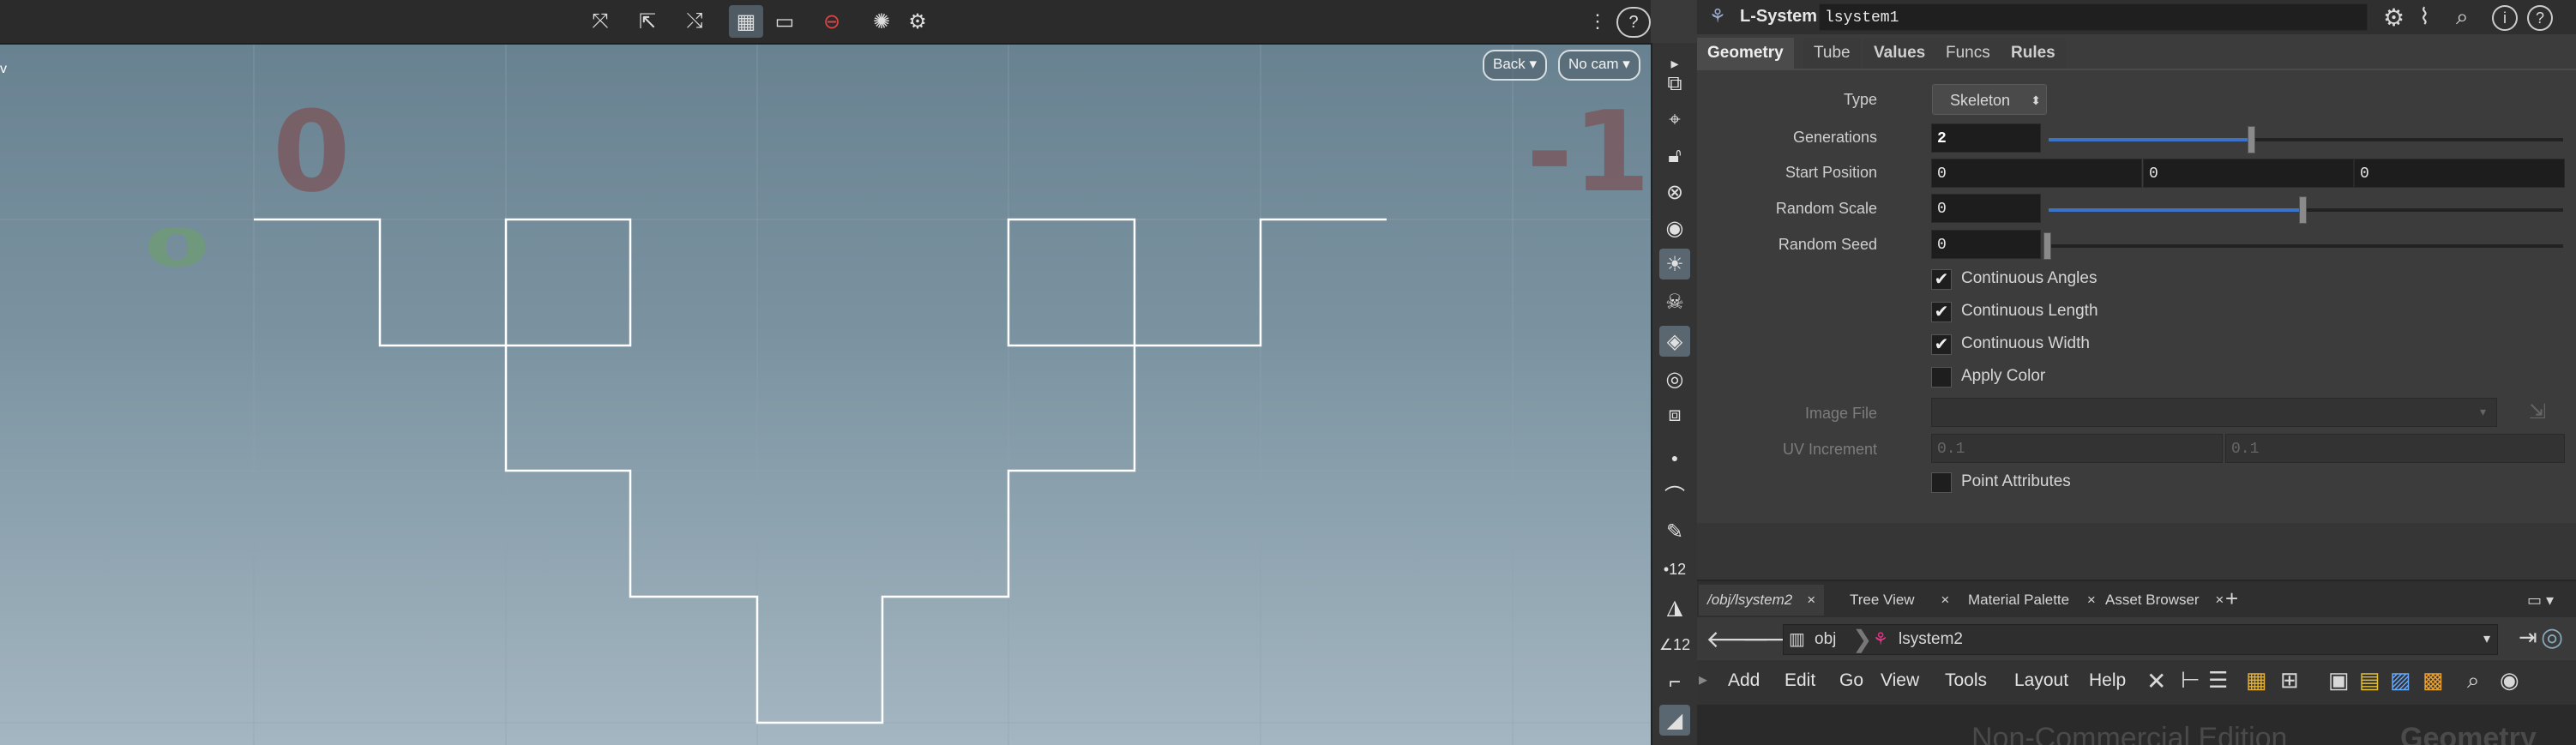  Describe the element at coordinates (1941, 312) in the screenshot. I see `continuous-length-checkbox: ✔` at that location.